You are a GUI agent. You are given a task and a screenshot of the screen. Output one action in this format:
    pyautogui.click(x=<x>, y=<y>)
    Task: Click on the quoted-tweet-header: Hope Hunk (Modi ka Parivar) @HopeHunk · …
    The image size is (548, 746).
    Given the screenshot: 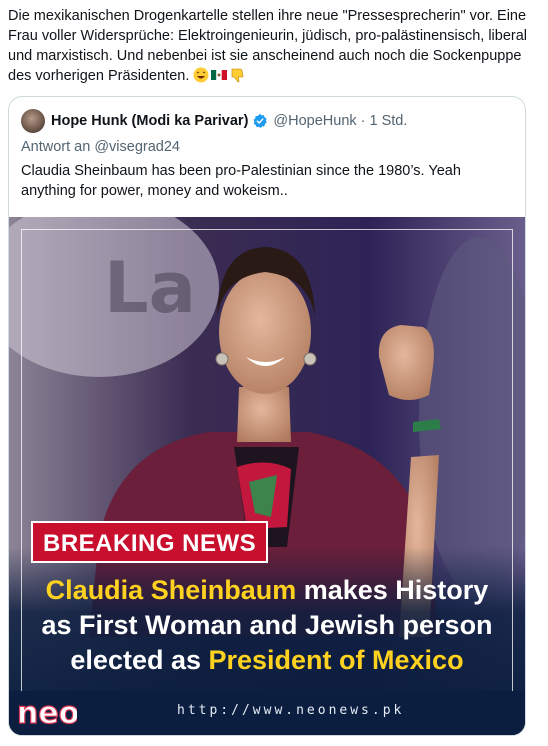 What is the action you would take?
    pyautogui.click(x=214, y=121)
    